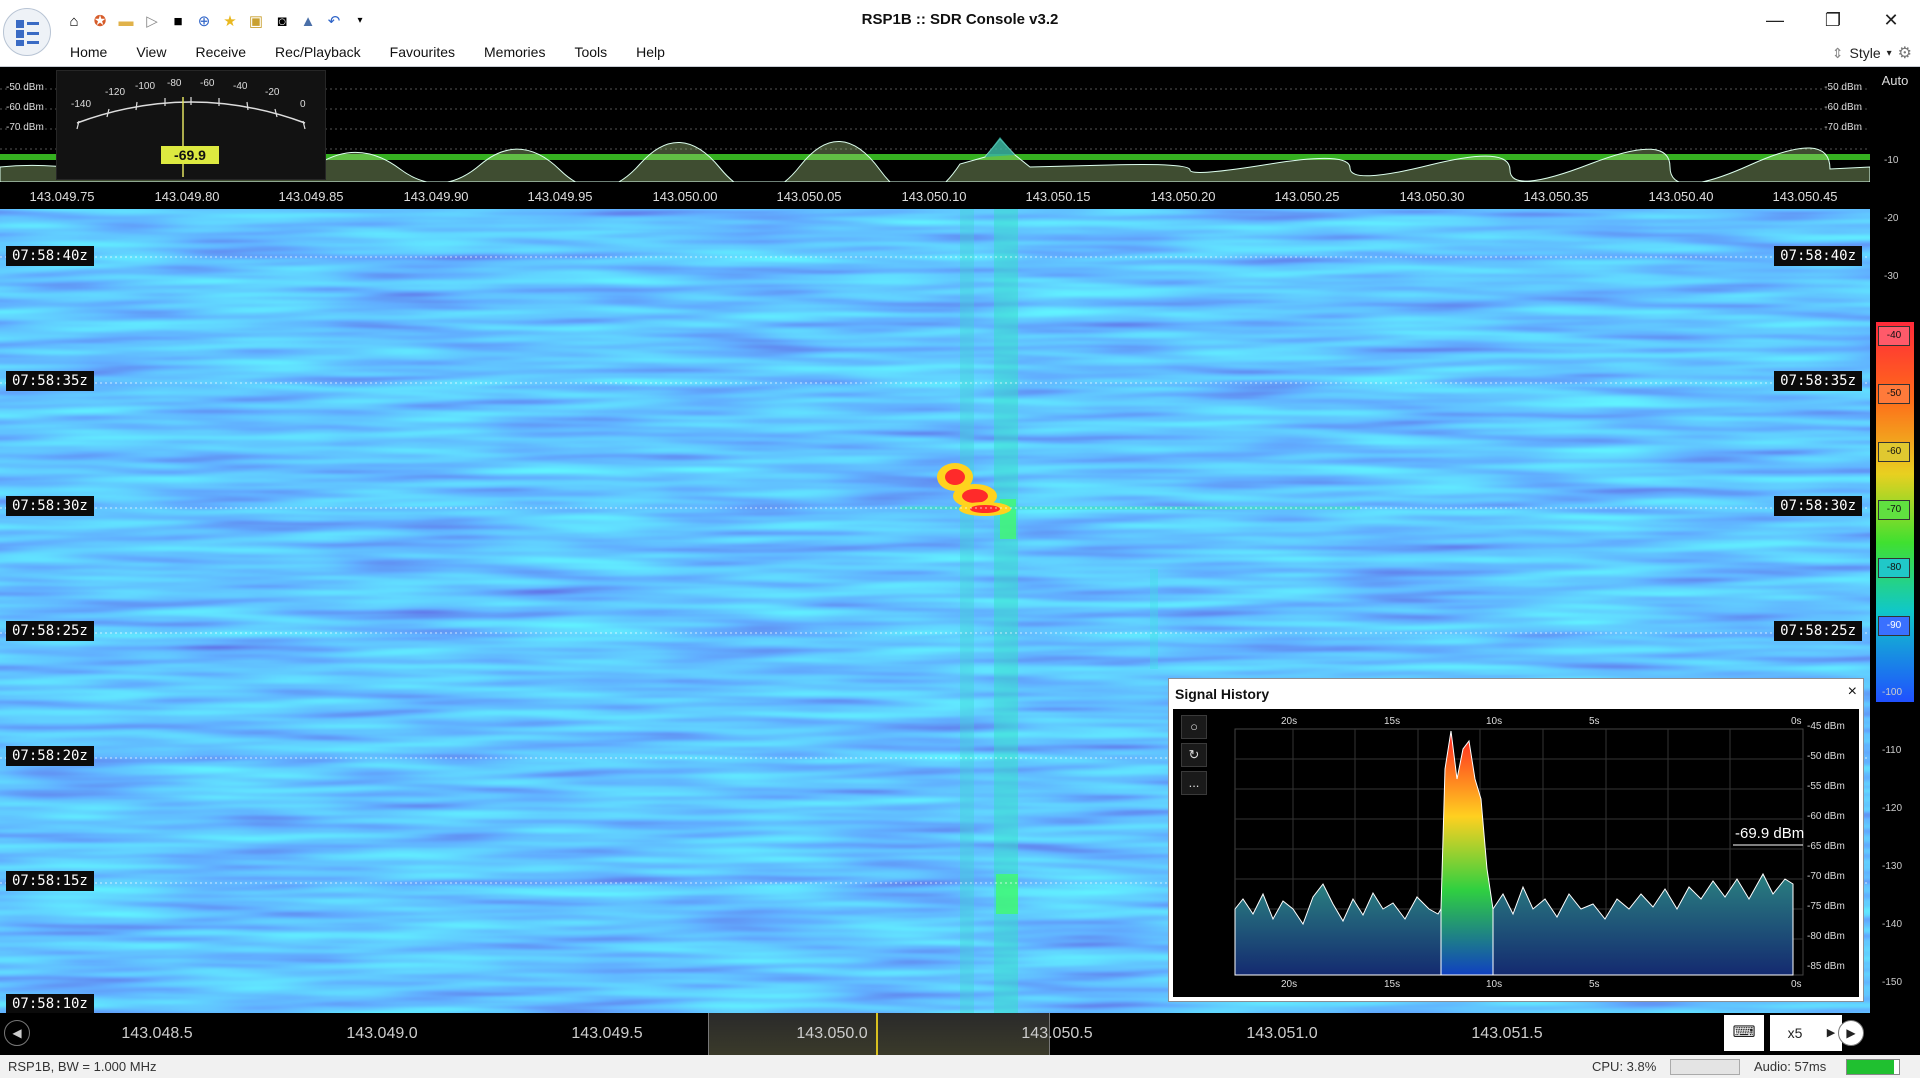 This screenshot has height=1078, width=1920. What do you see at coordinates (1852, 692) in the screenshot?
I see `close-icon: ×` at bounding box center [1852, 692].